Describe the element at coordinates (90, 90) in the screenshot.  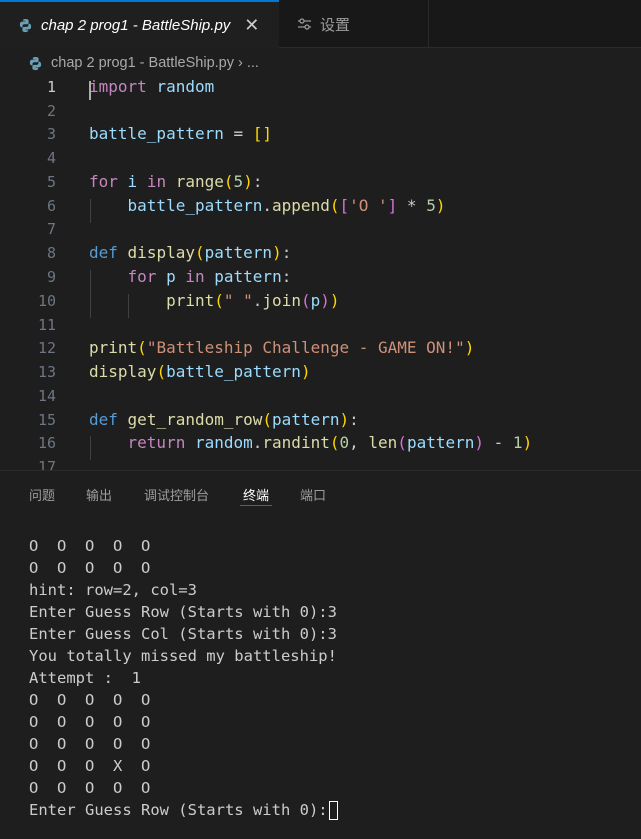
I see `text-cursor` at that location.